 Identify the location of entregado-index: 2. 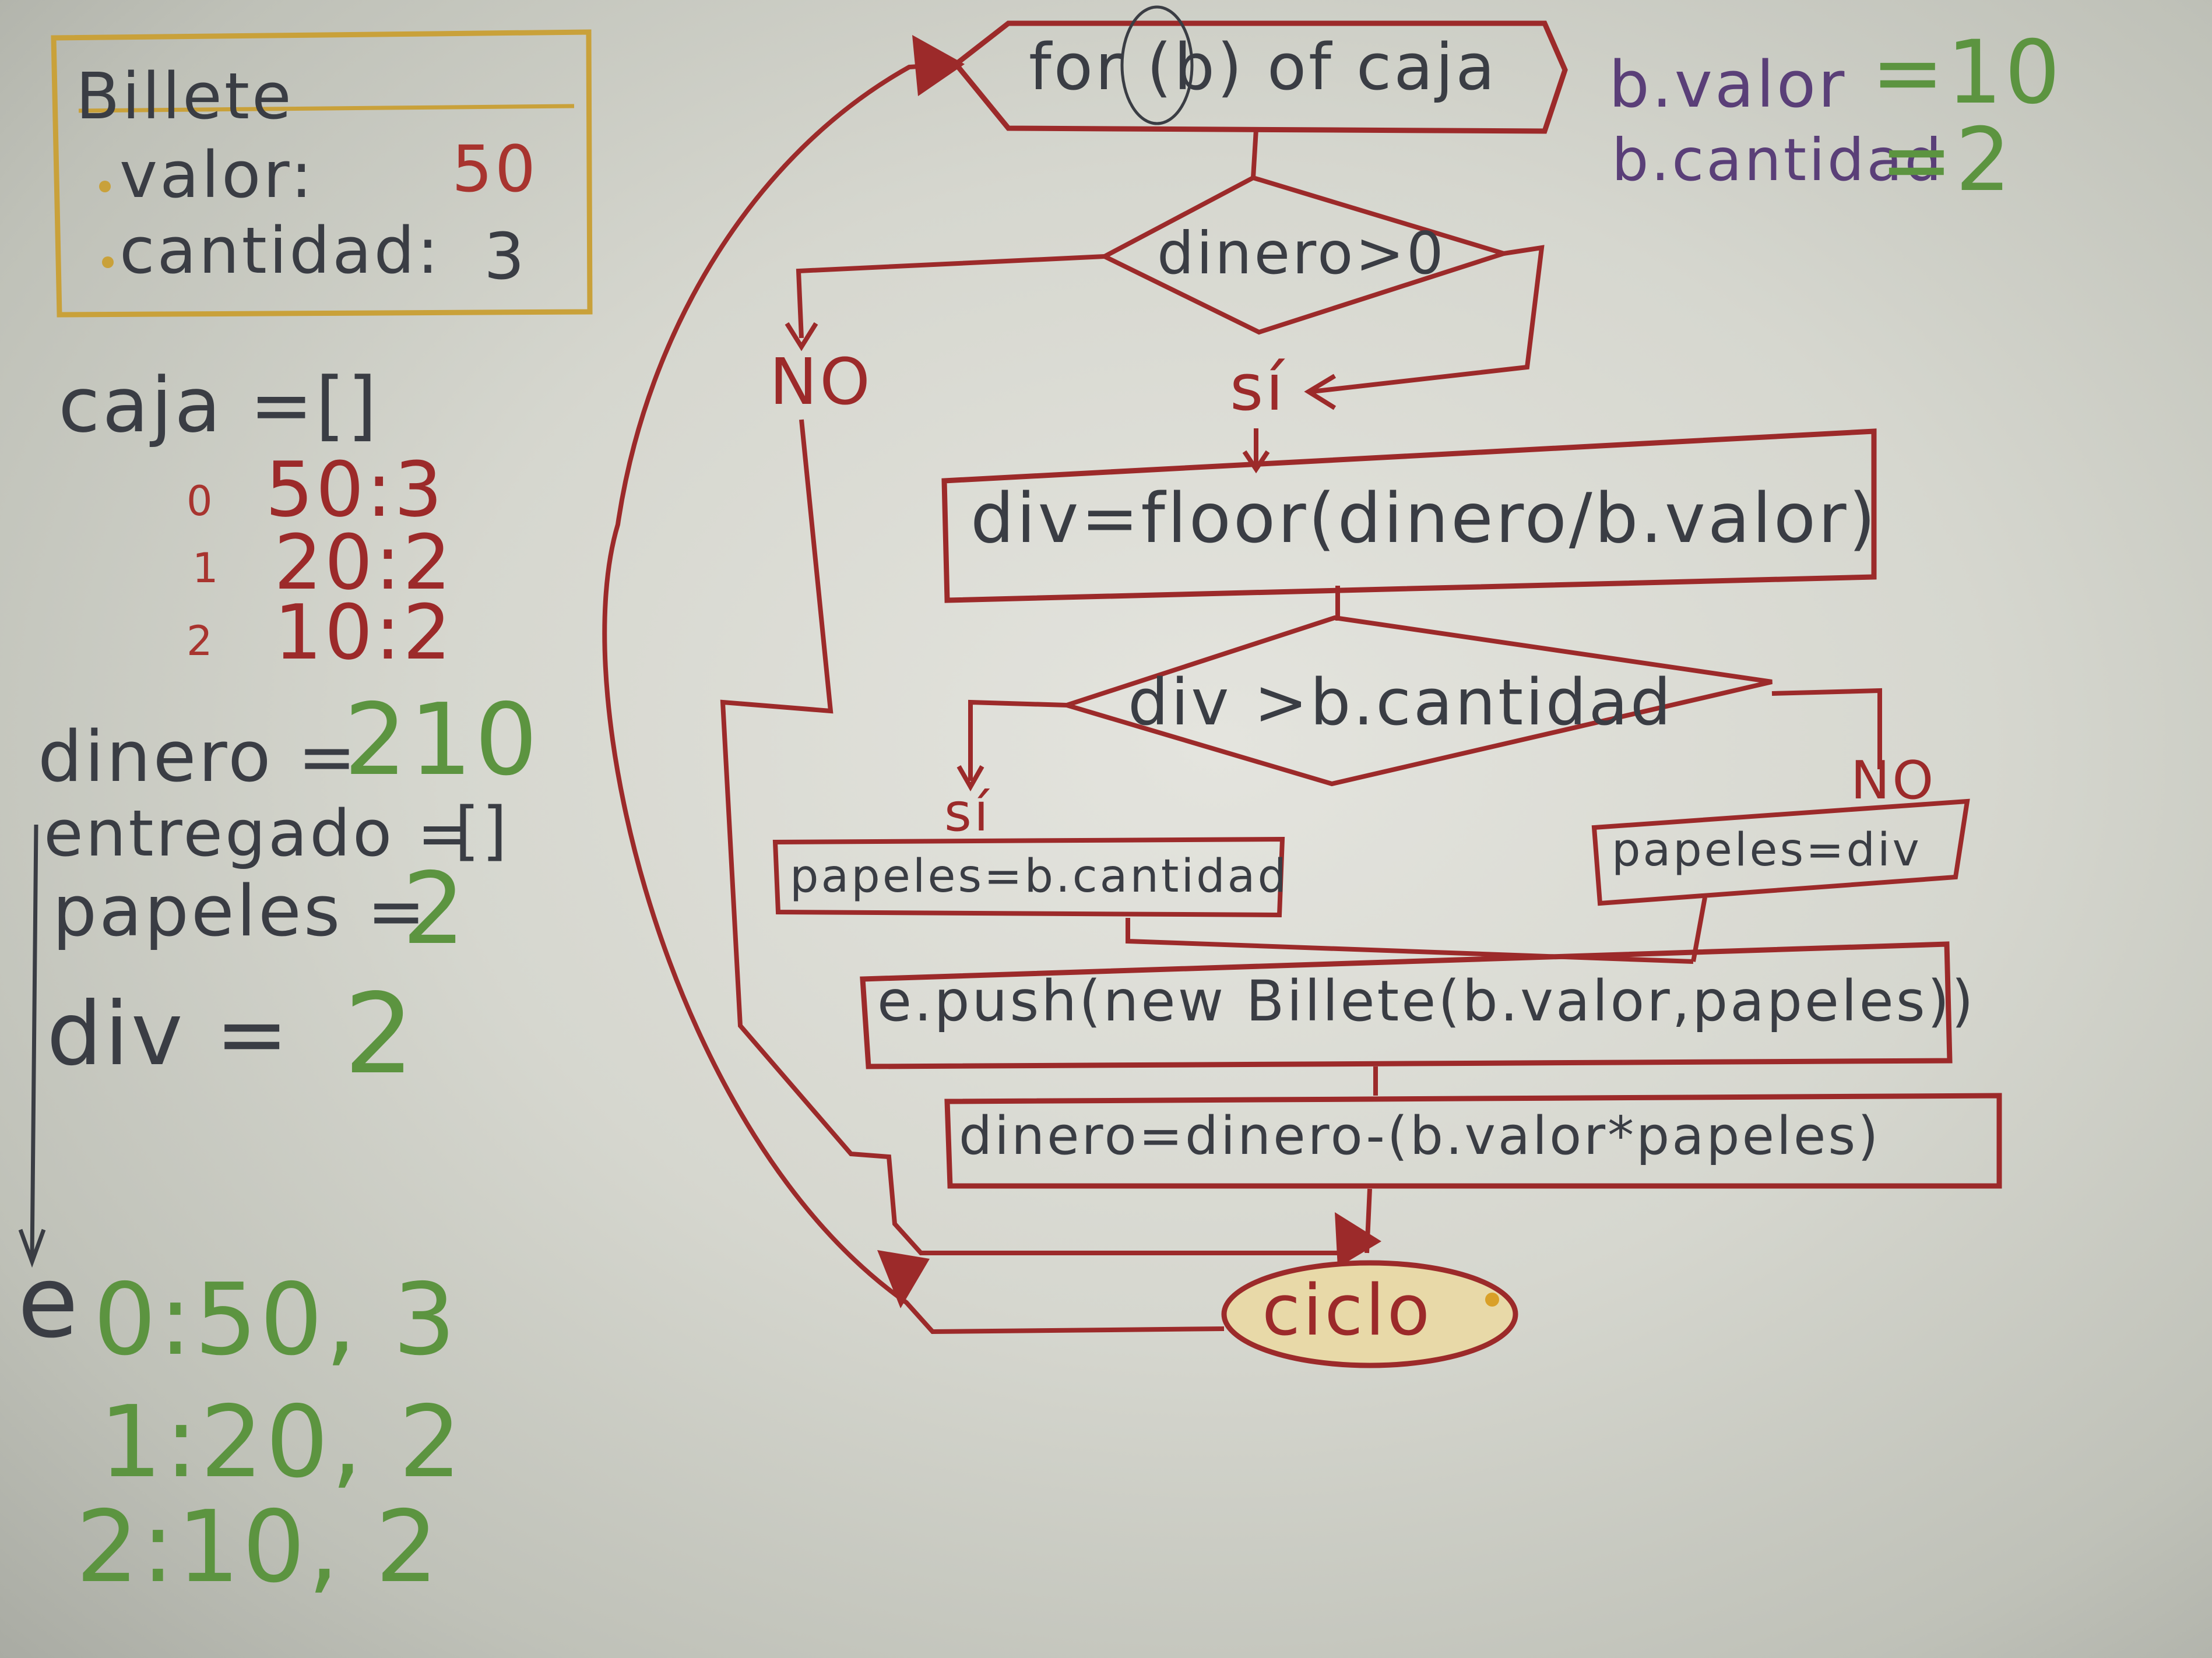
(109, 1547).